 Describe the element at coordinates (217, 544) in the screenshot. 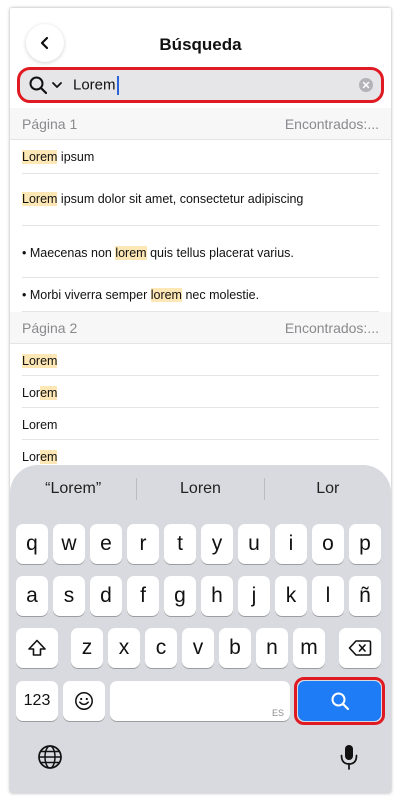

I see `key-y: y` at that location.